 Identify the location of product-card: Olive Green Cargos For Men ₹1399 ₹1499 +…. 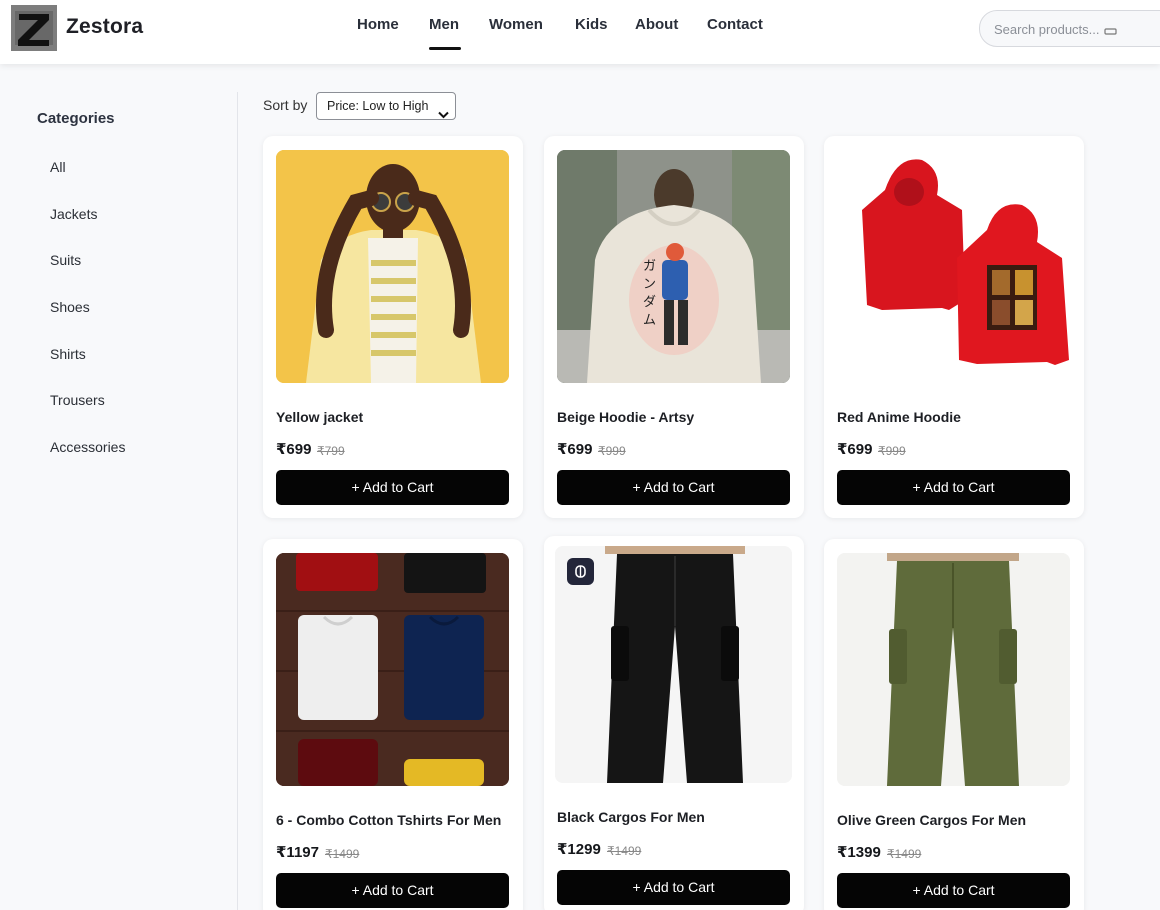
(954, 724).